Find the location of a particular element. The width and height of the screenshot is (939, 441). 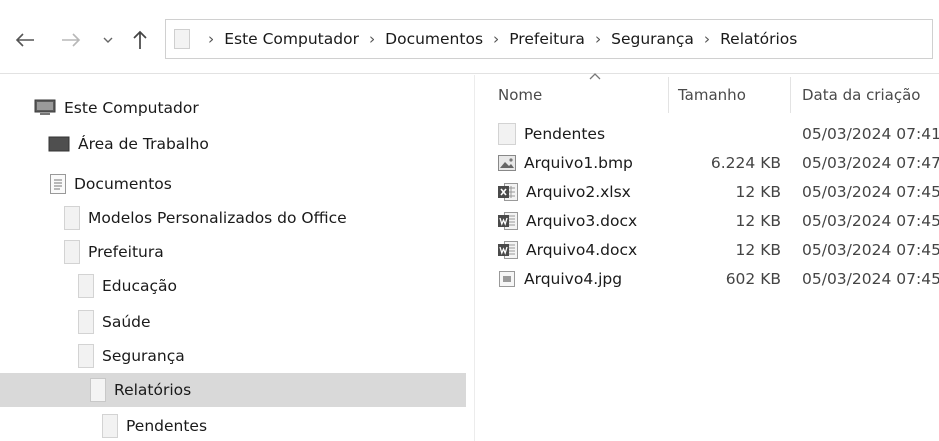

file-name: Arquivo3.docx is located at coordinates (582, 221).